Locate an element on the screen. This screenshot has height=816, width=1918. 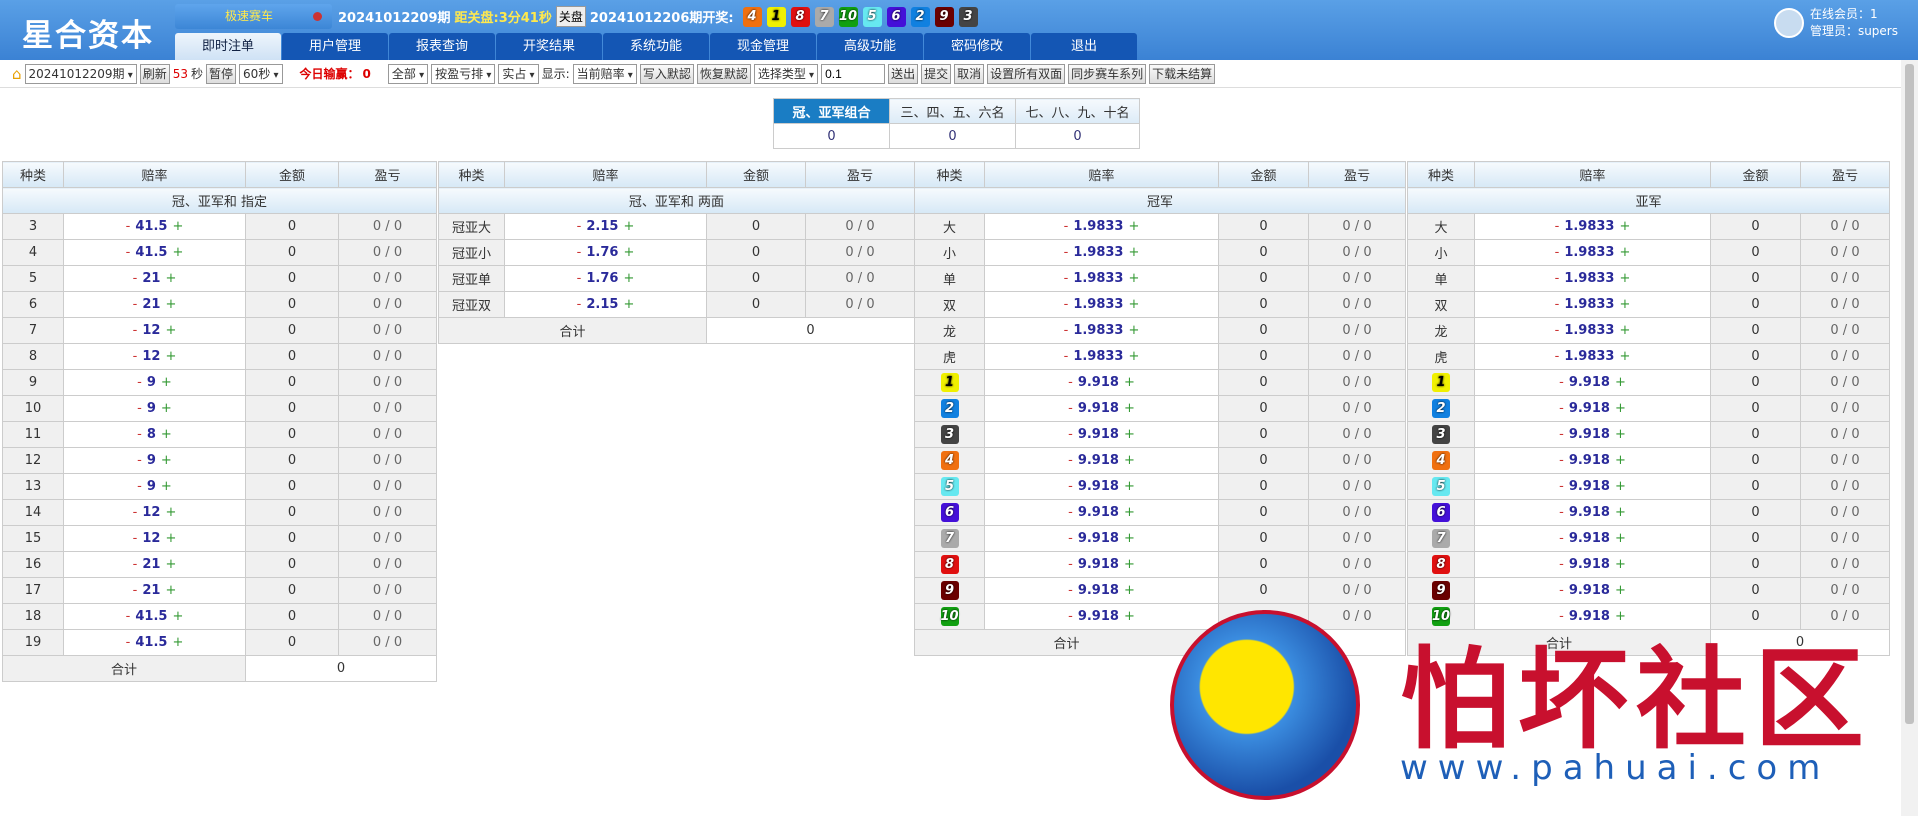
tab-8: 退出 is located at coordinates (1084, 46).